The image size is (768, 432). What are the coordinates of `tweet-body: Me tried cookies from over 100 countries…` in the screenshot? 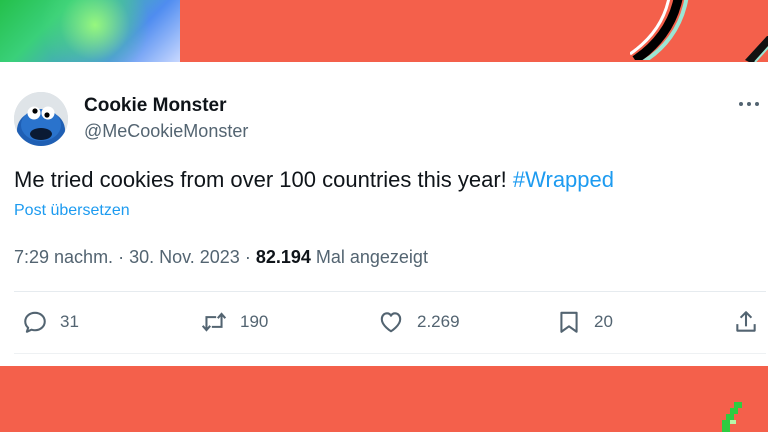 It's located at (263, 179).